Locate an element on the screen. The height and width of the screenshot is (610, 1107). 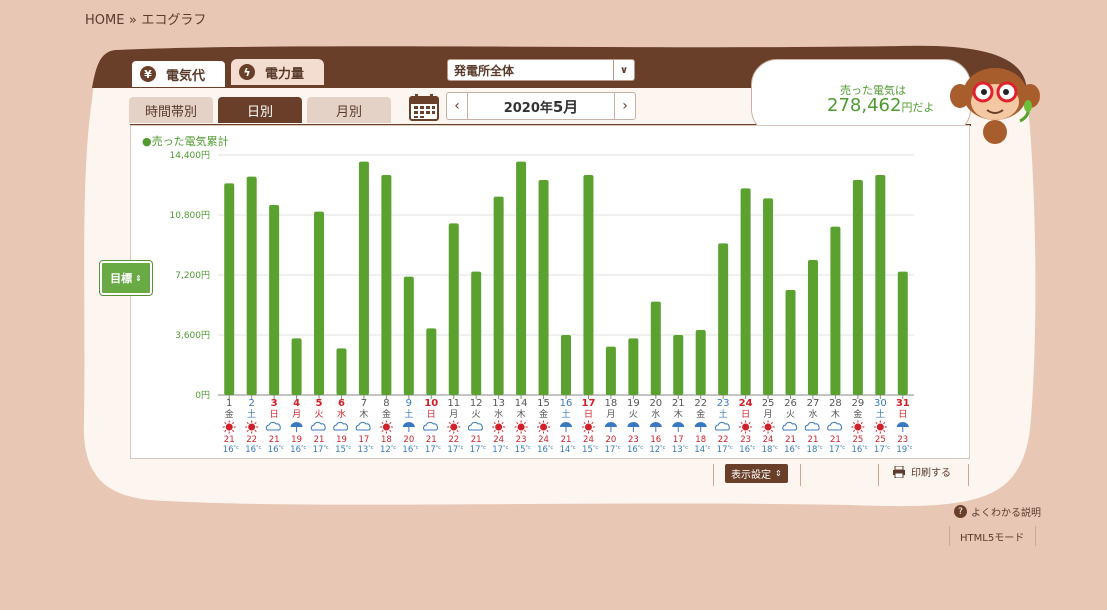
x-tick-label-day: 27 is located at coordinates (813, 403).